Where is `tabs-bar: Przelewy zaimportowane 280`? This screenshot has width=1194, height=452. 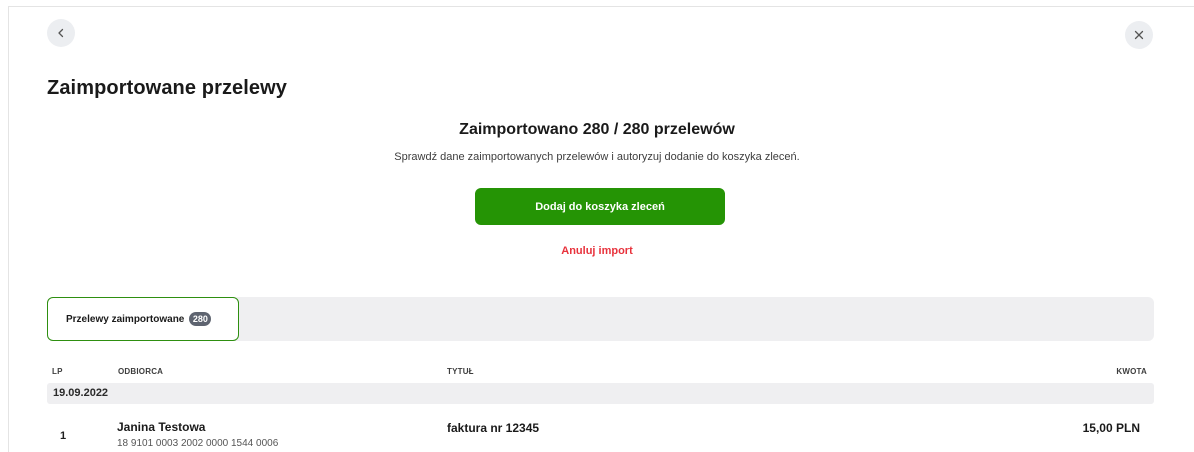
tabs-bar: Przelewy zaimportowane 280 is located at coordinates (600, 319).